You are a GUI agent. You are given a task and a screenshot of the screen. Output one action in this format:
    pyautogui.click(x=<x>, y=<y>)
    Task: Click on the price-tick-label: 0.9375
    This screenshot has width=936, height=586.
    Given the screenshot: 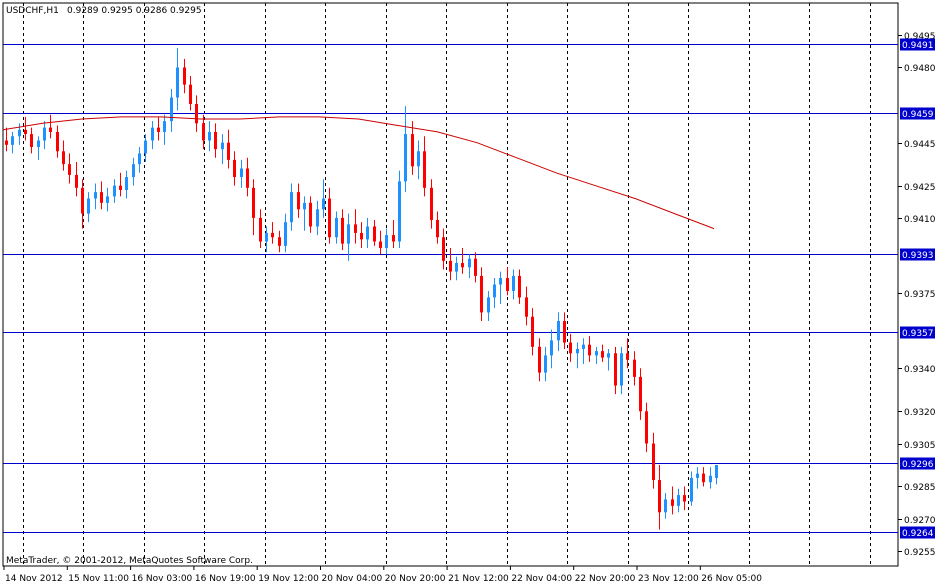 What is the action you would take?
    pyautogui.click(x=920, y=295)
    